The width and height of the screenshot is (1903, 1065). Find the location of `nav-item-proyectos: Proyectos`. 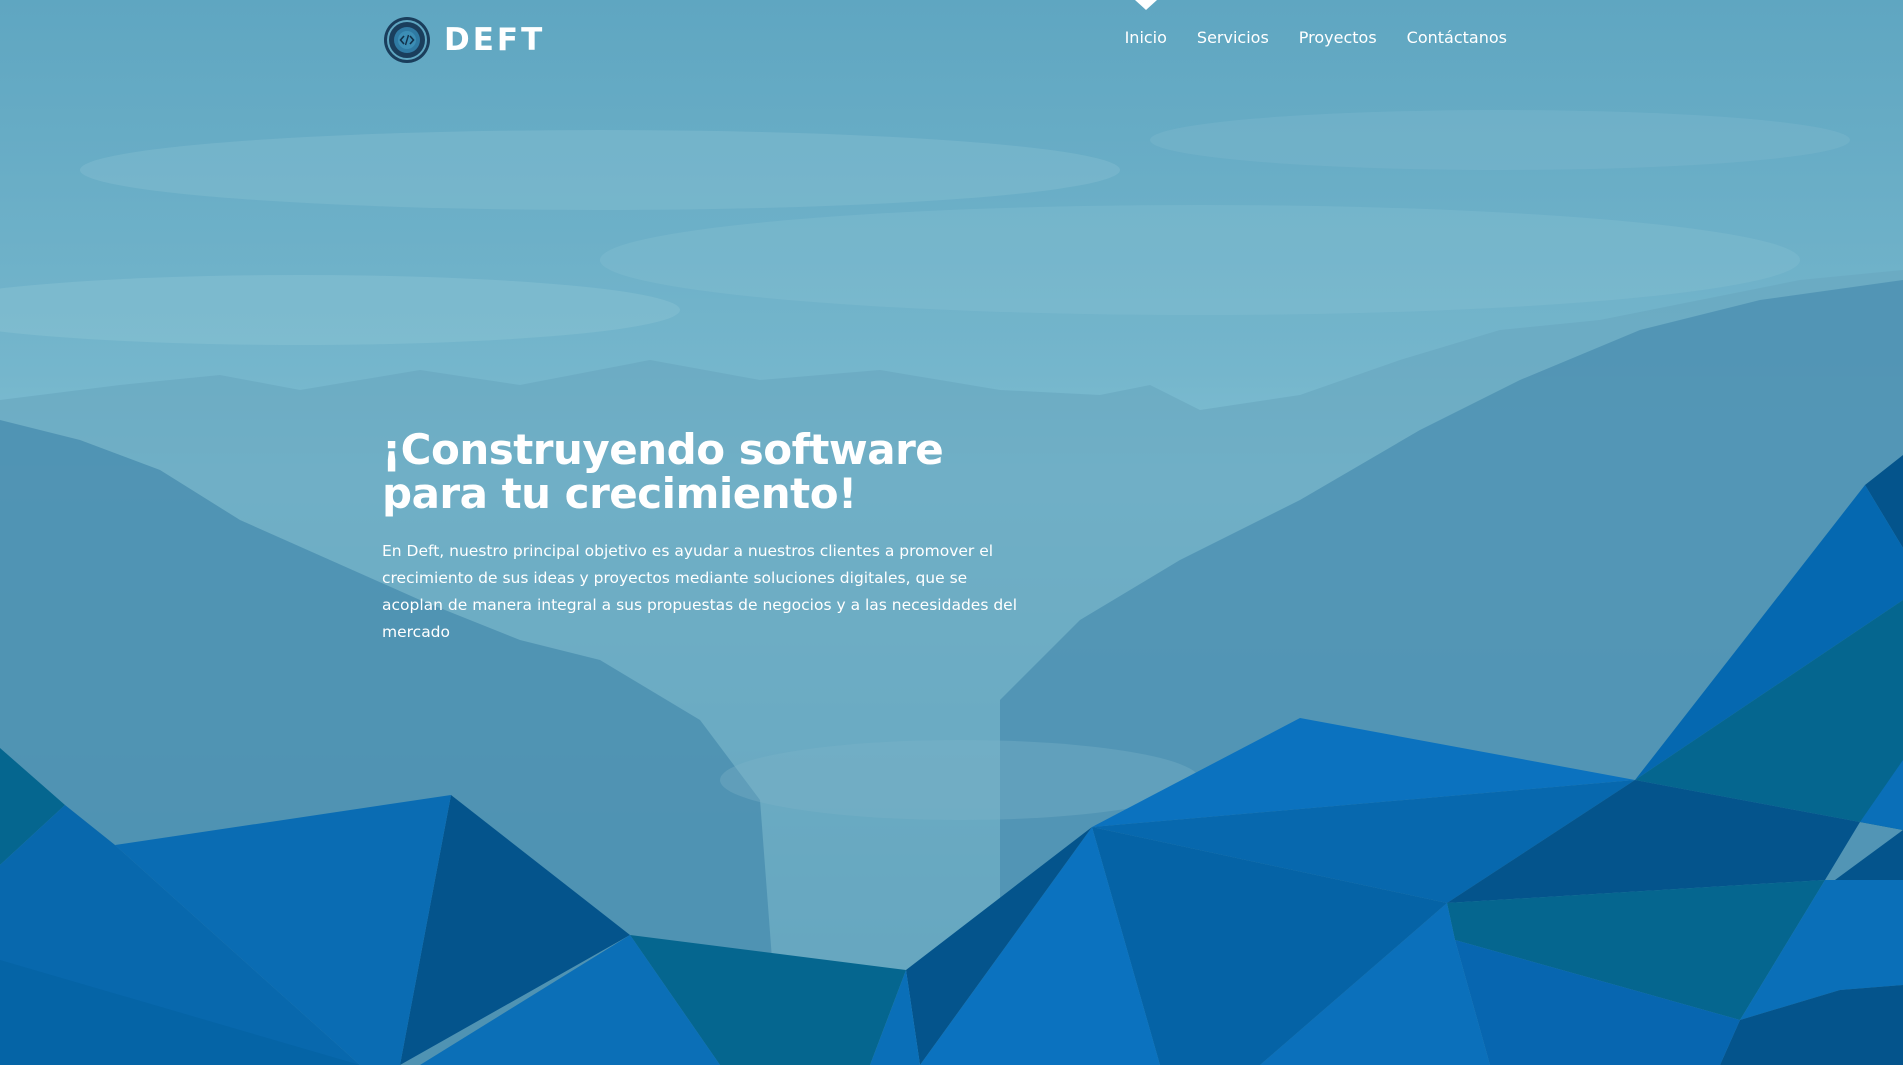

nav-item-proyectos: Proyectos is located at coordinates (1338, 37).